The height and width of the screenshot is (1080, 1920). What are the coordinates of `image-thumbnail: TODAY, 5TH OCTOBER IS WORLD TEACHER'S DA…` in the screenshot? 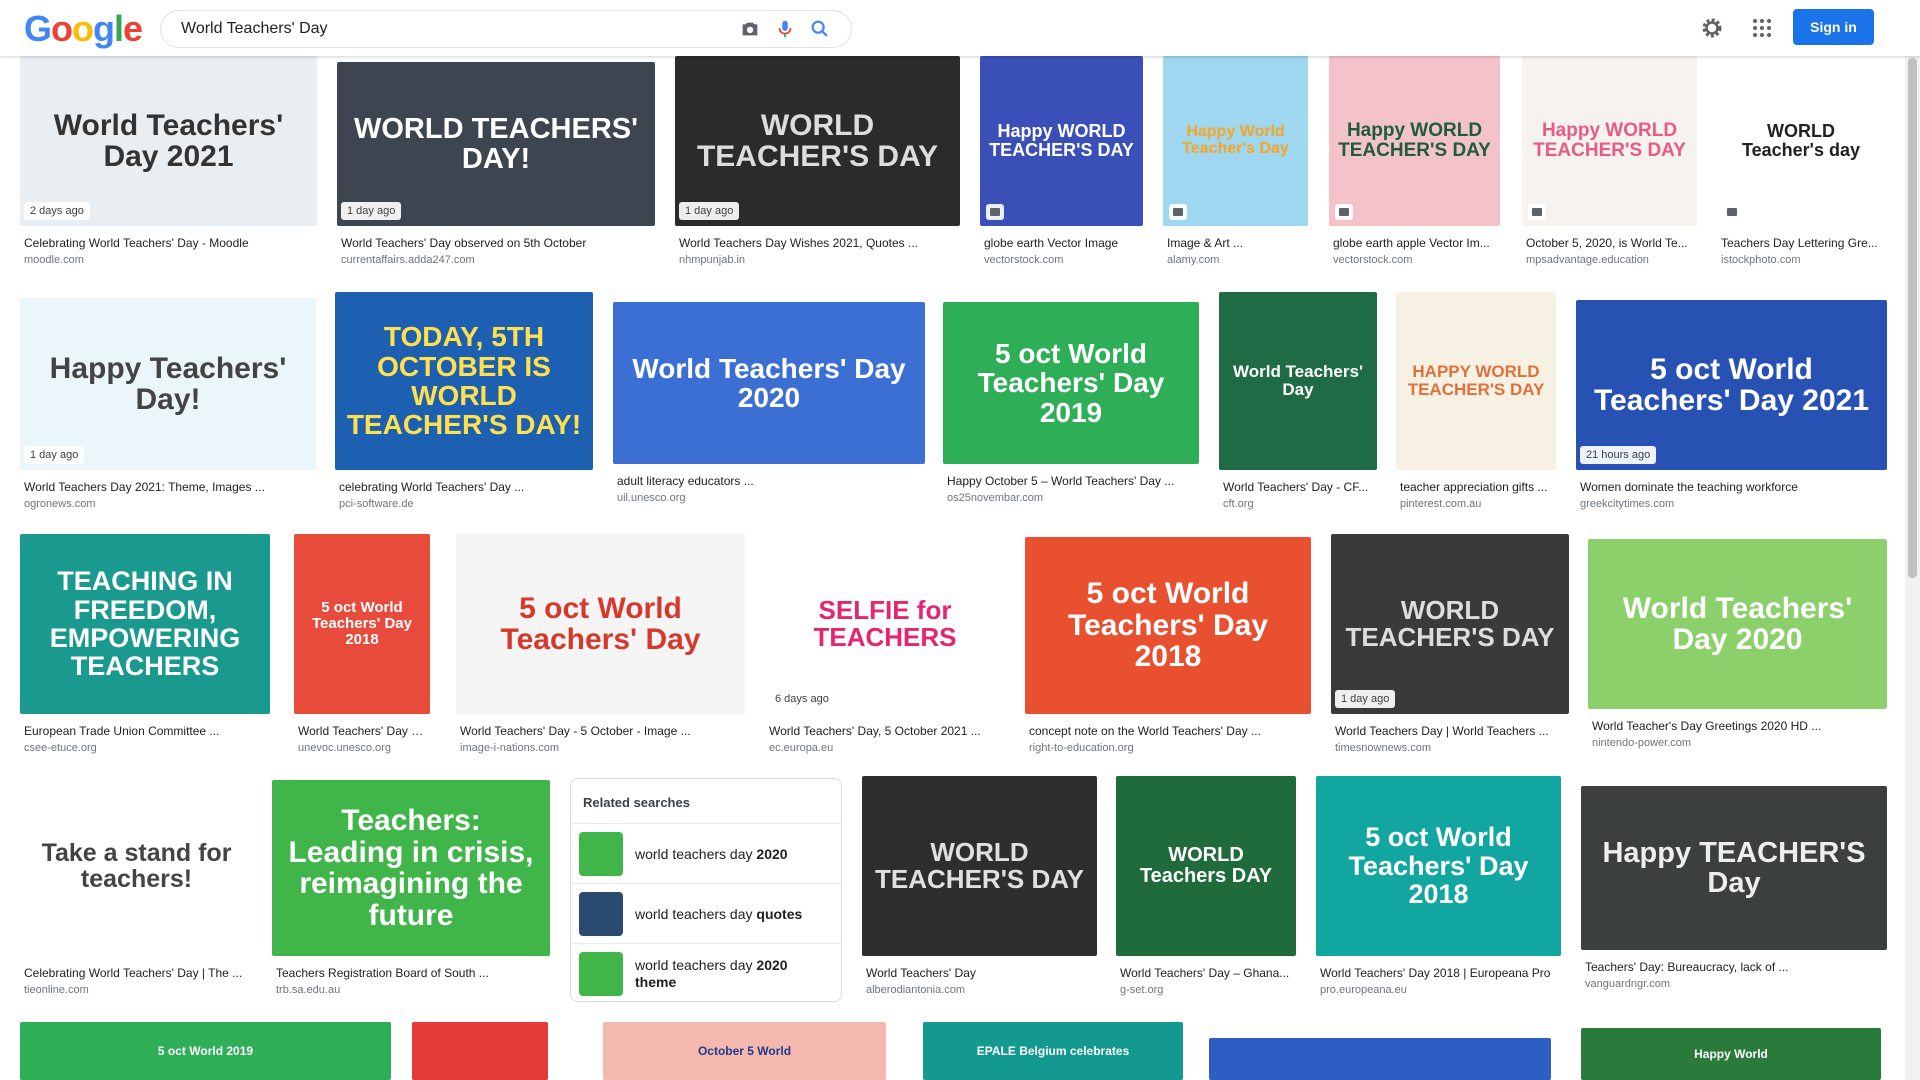 It's located at (464, 381).